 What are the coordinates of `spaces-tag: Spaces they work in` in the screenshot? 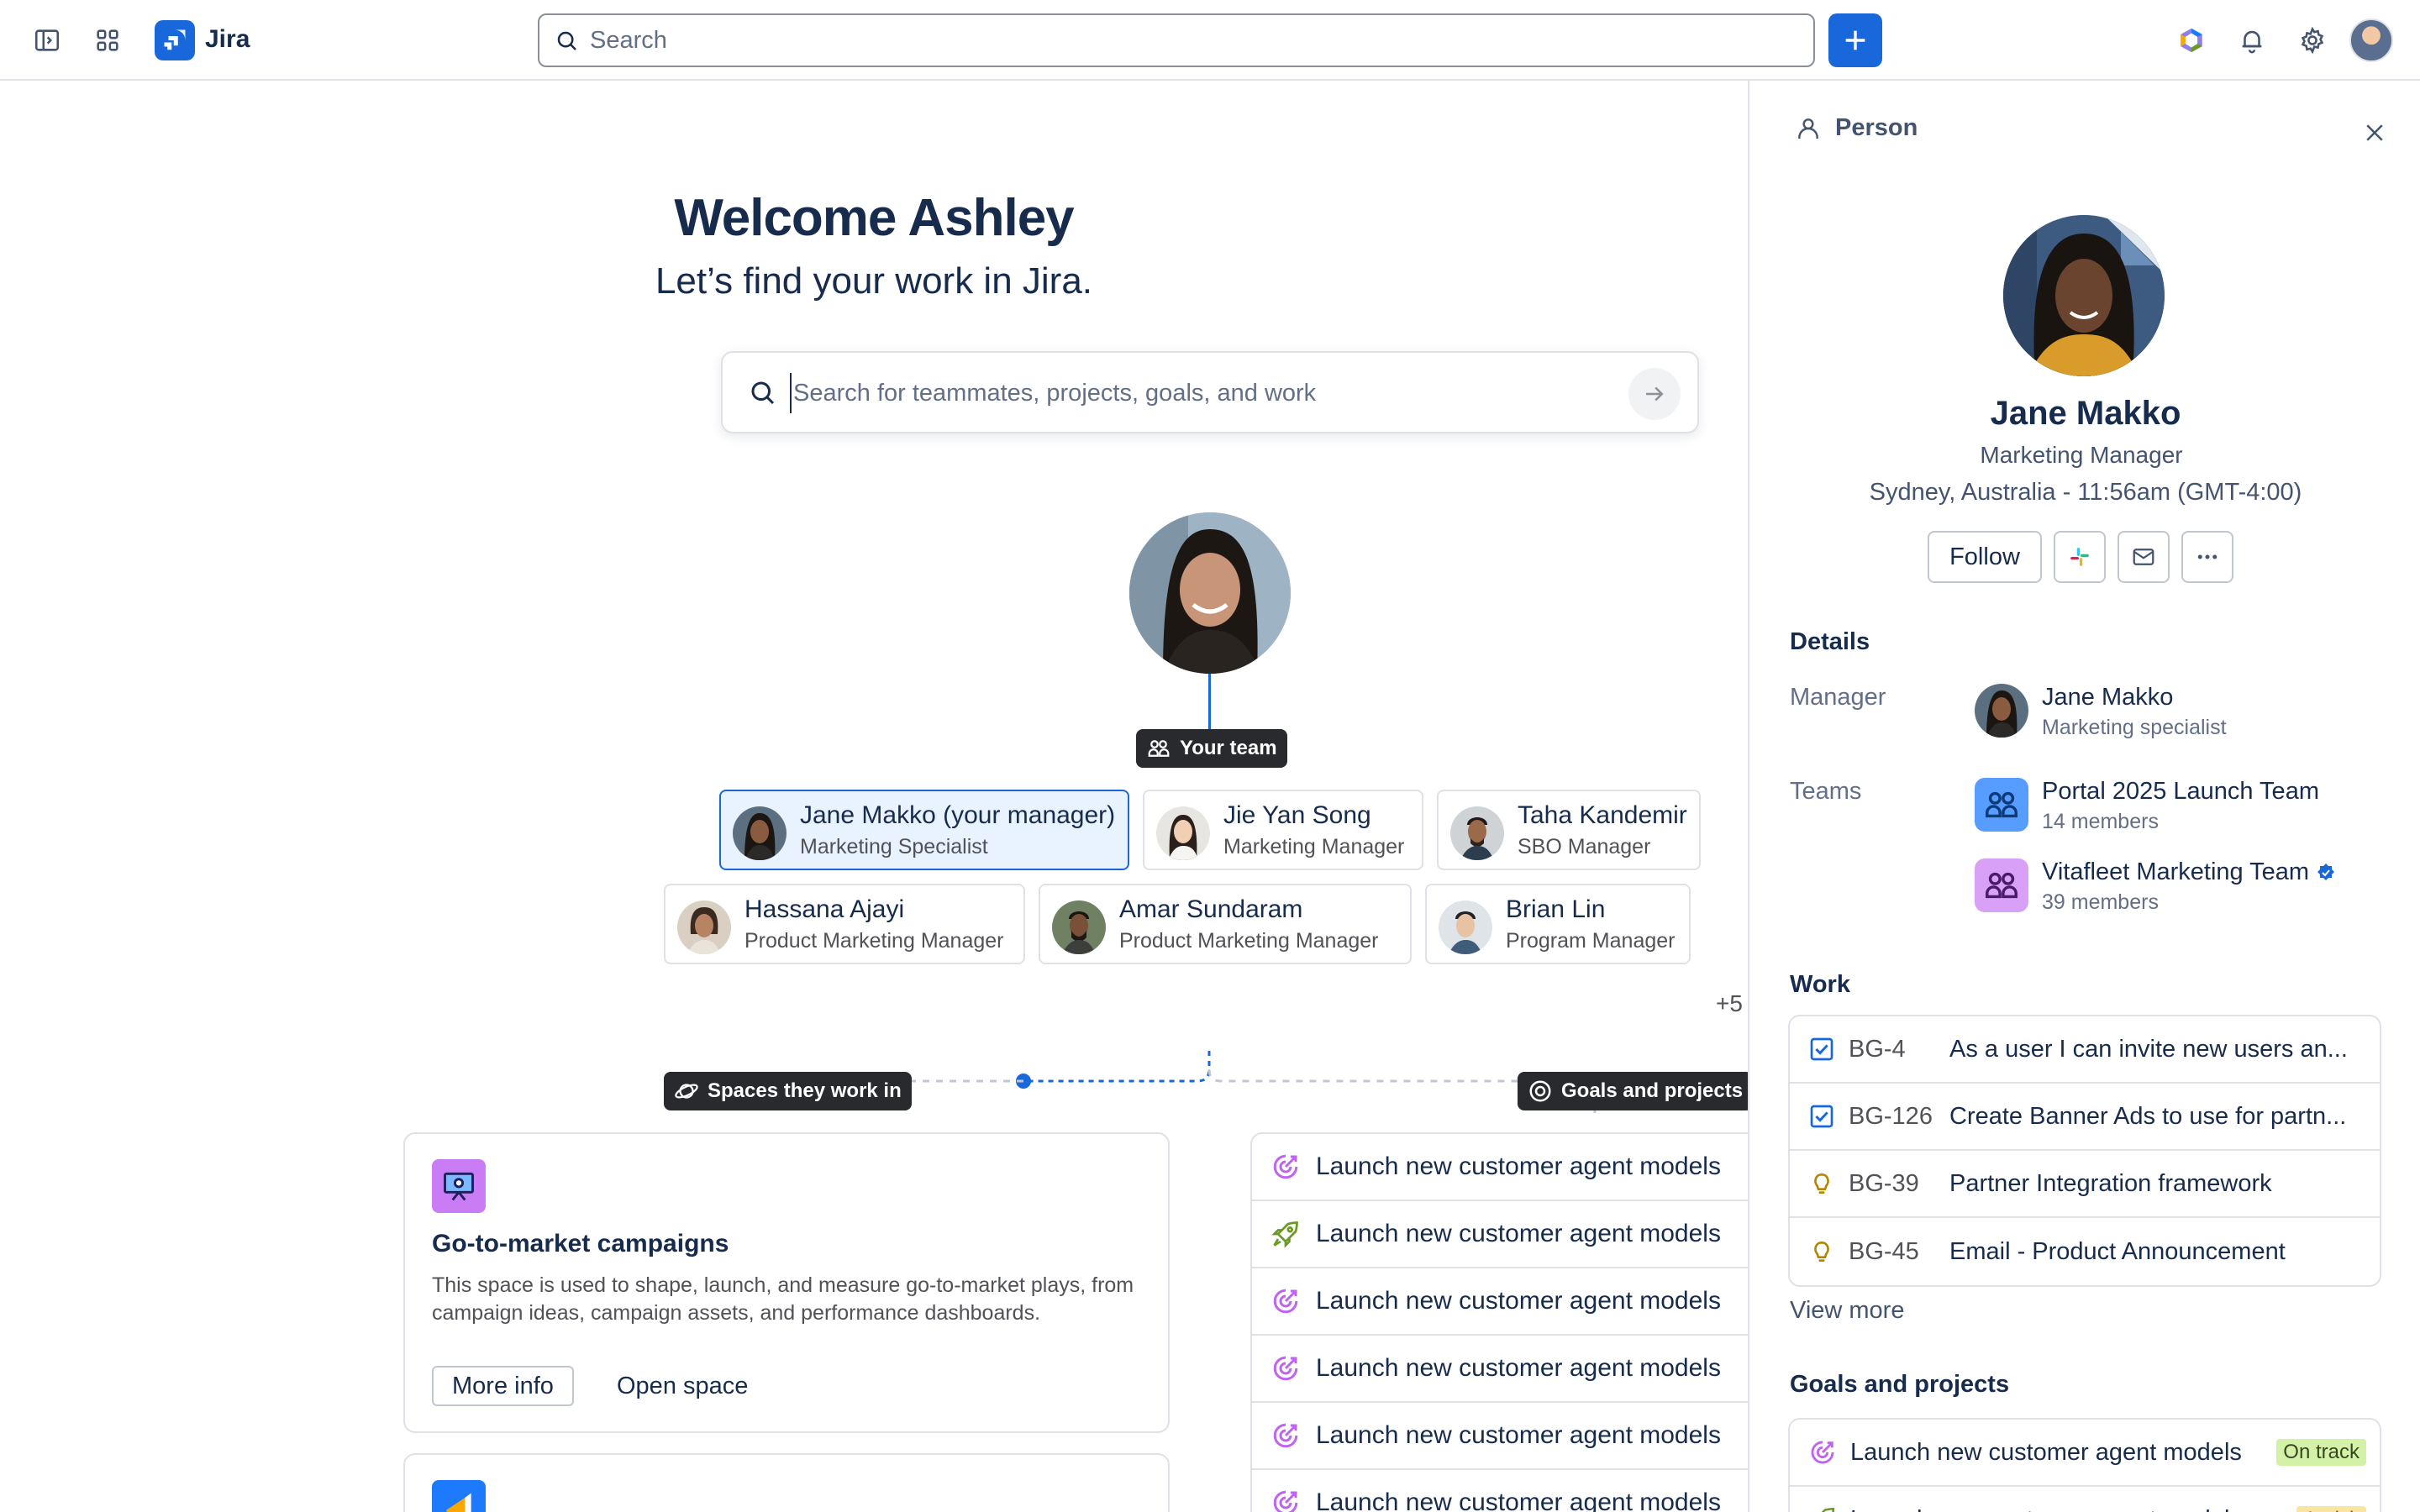 It's located at (788, 1091).